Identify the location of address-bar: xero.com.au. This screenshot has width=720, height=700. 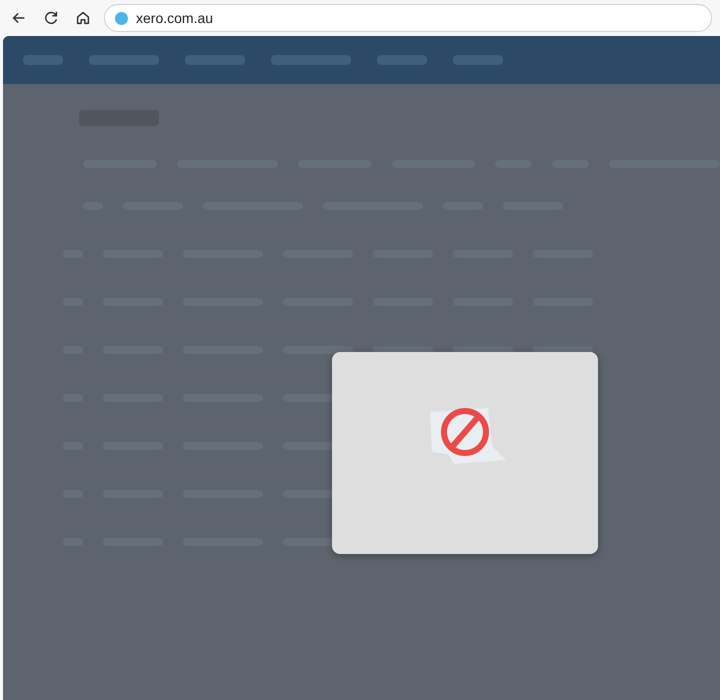
(408, 18).